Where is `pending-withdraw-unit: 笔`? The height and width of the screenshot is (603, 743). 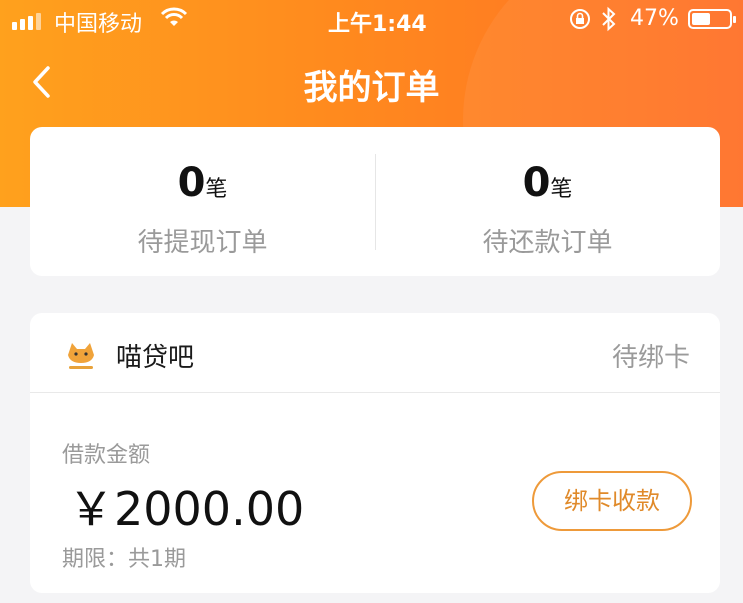
pending-withdraw-unit: 笔 is located at coordinates (216, 189).